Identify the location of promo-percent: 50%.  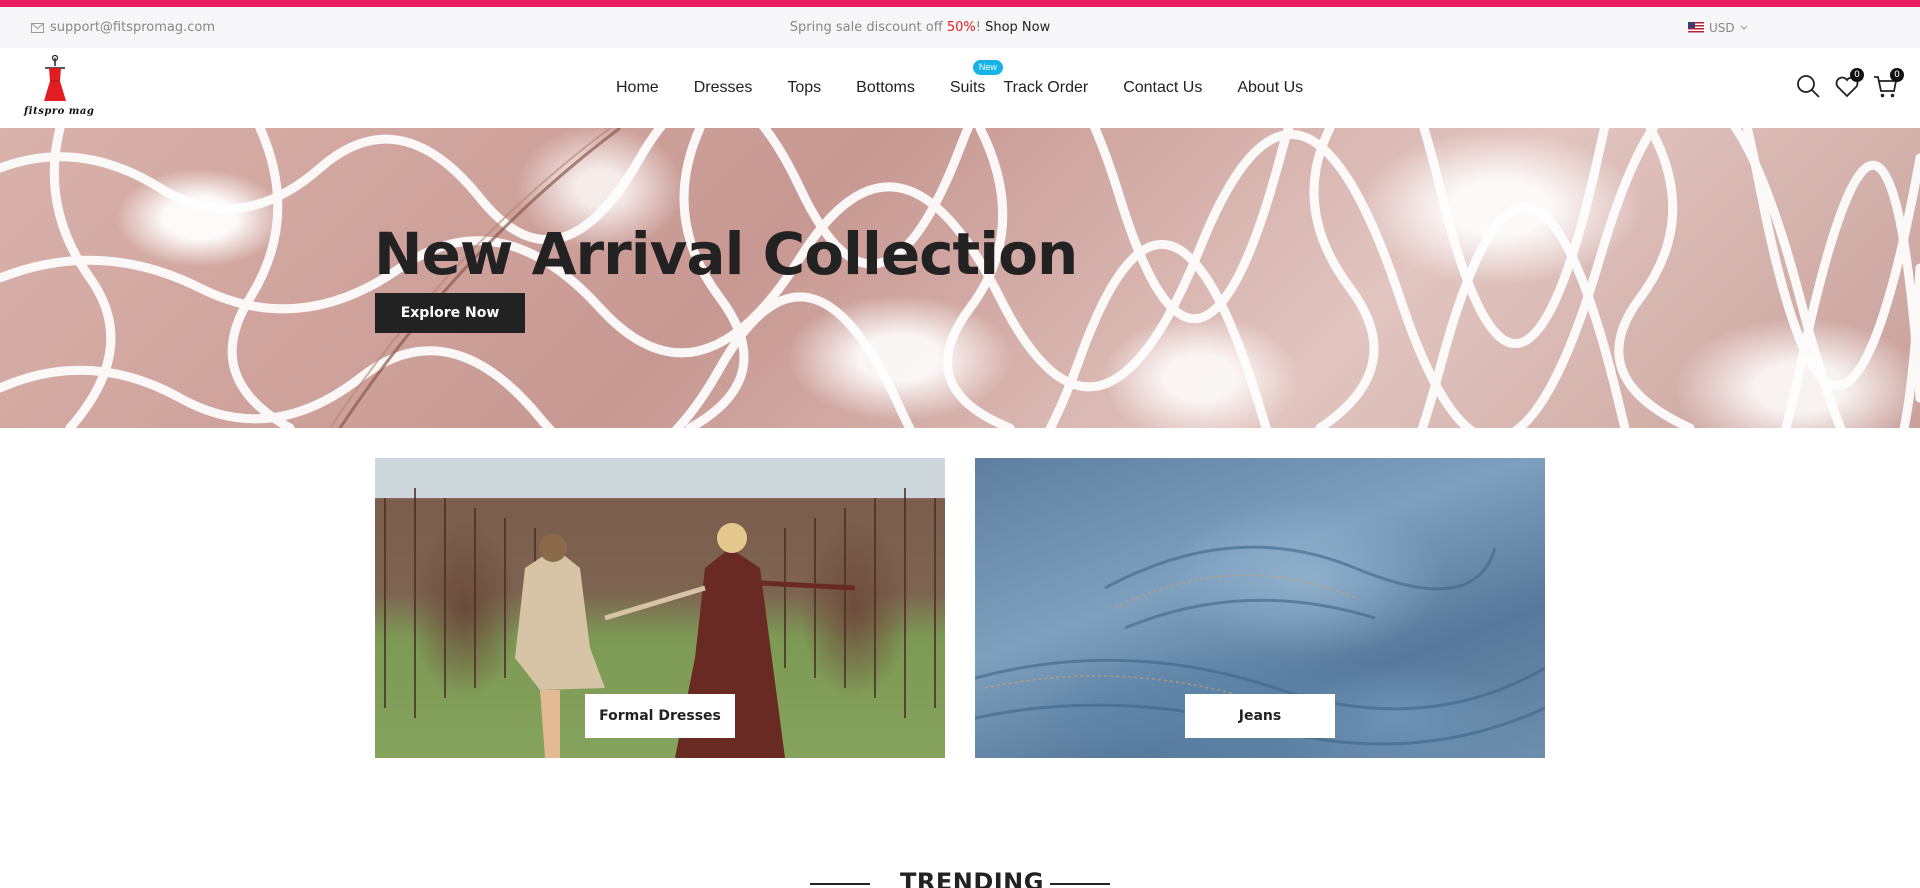
(961, 27).